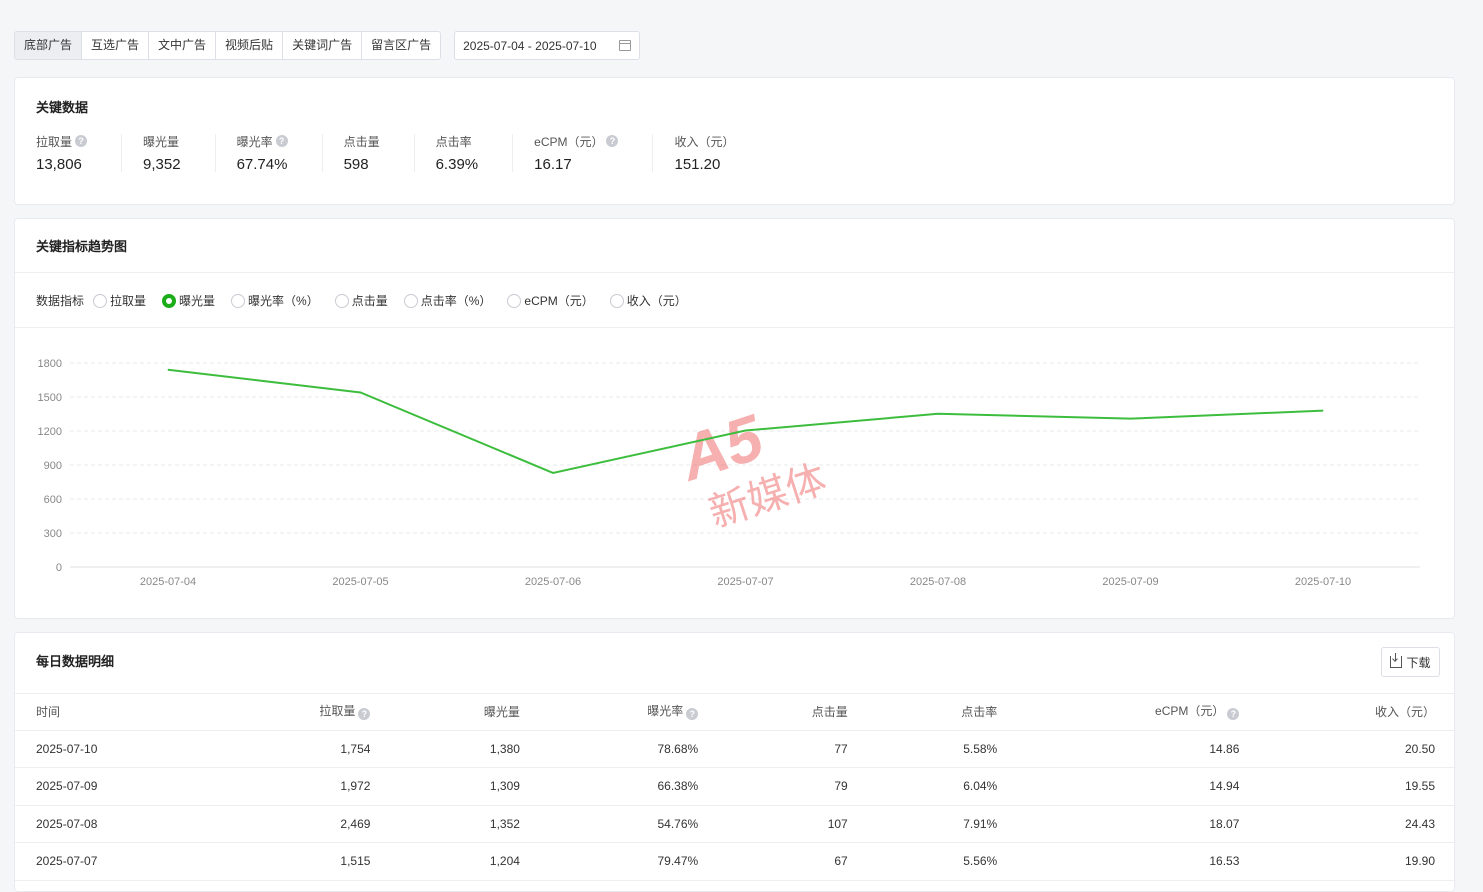 The width and height of the screenshot is (1483, 892). Describe the element at coordinates (466, 749) in the screenshot. I see `table-cell: 1,380` at that location.